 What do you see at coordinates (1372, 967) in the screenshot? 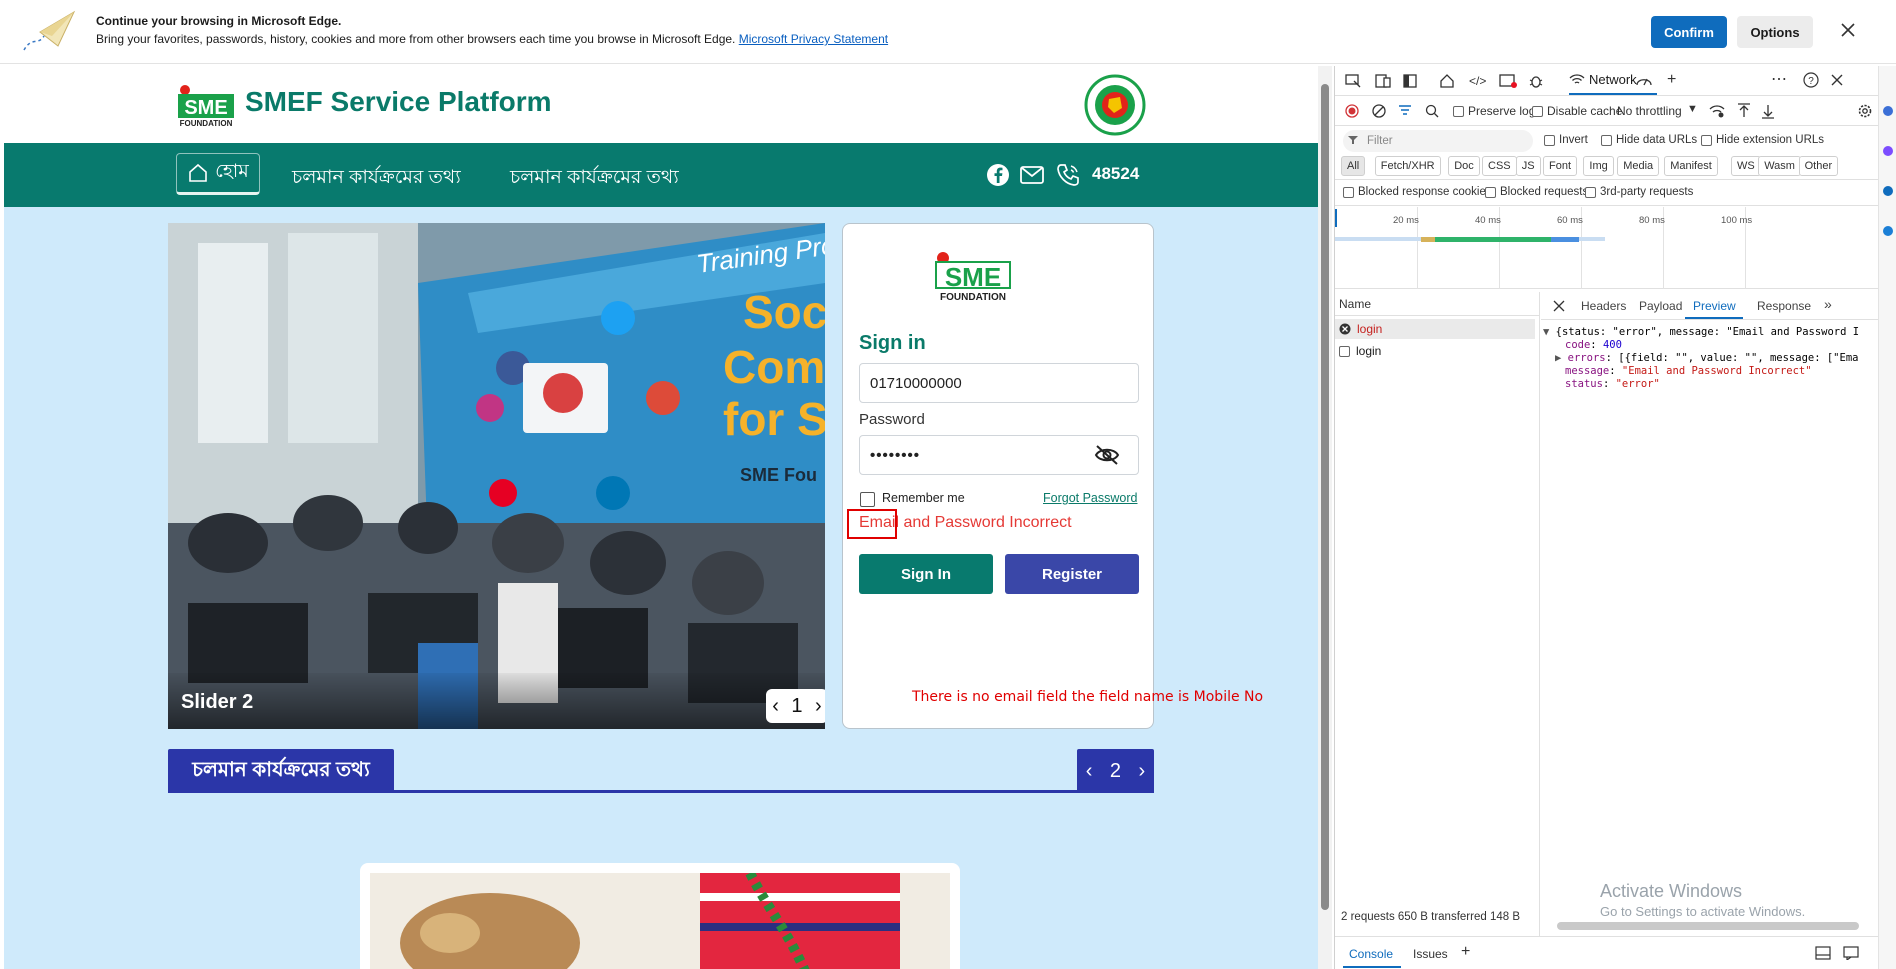
I see `tab-console-indicator` at bounding box center [1372, 967].